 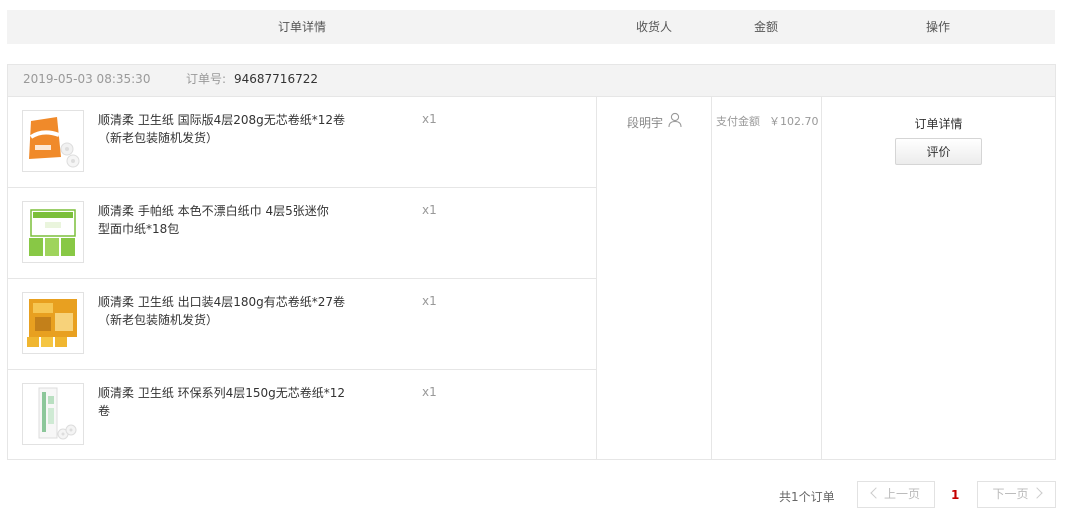 I want to click on product-name-line1: 顺清柔 卫生纸 国际版4层208g无芯卷纸*12卷, so click(x=222, y=120).